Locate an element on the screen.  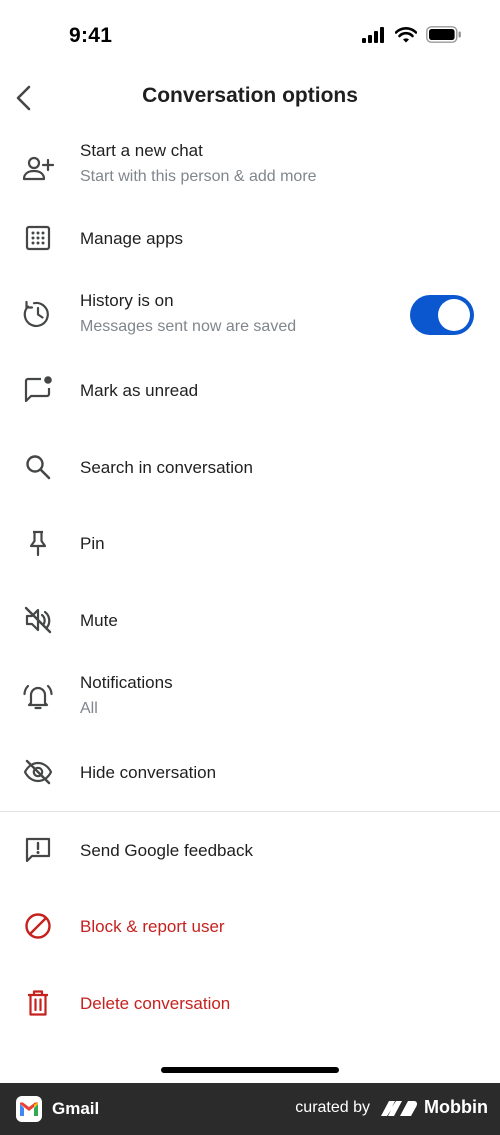
pin-icon is located at coordinates (38, 543).